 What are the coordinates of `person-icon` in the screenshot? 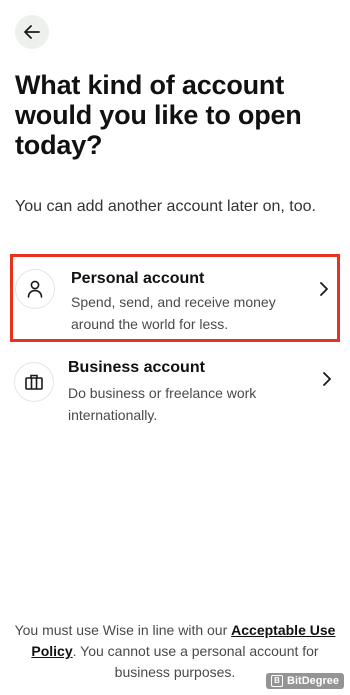 It's located at (35, 289).